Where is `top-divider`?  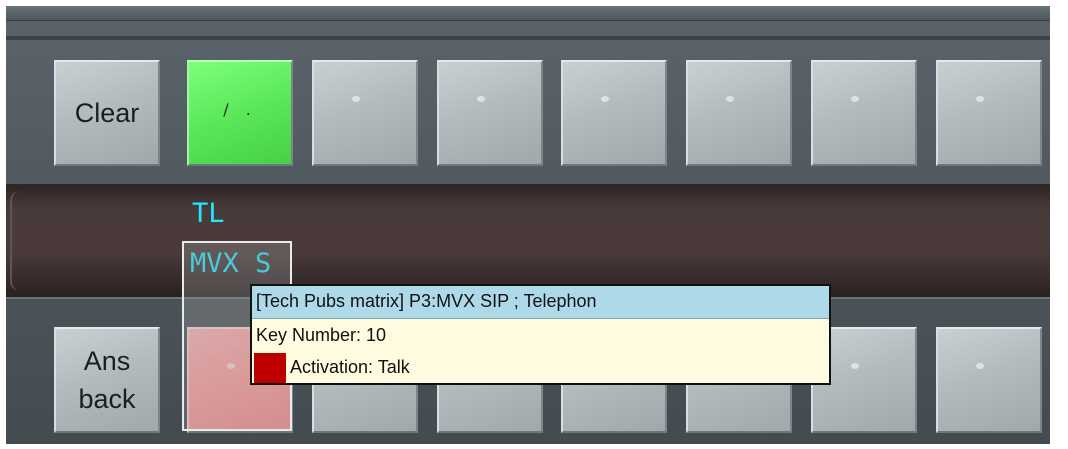 top-divider is located at coordinates (528, 38).